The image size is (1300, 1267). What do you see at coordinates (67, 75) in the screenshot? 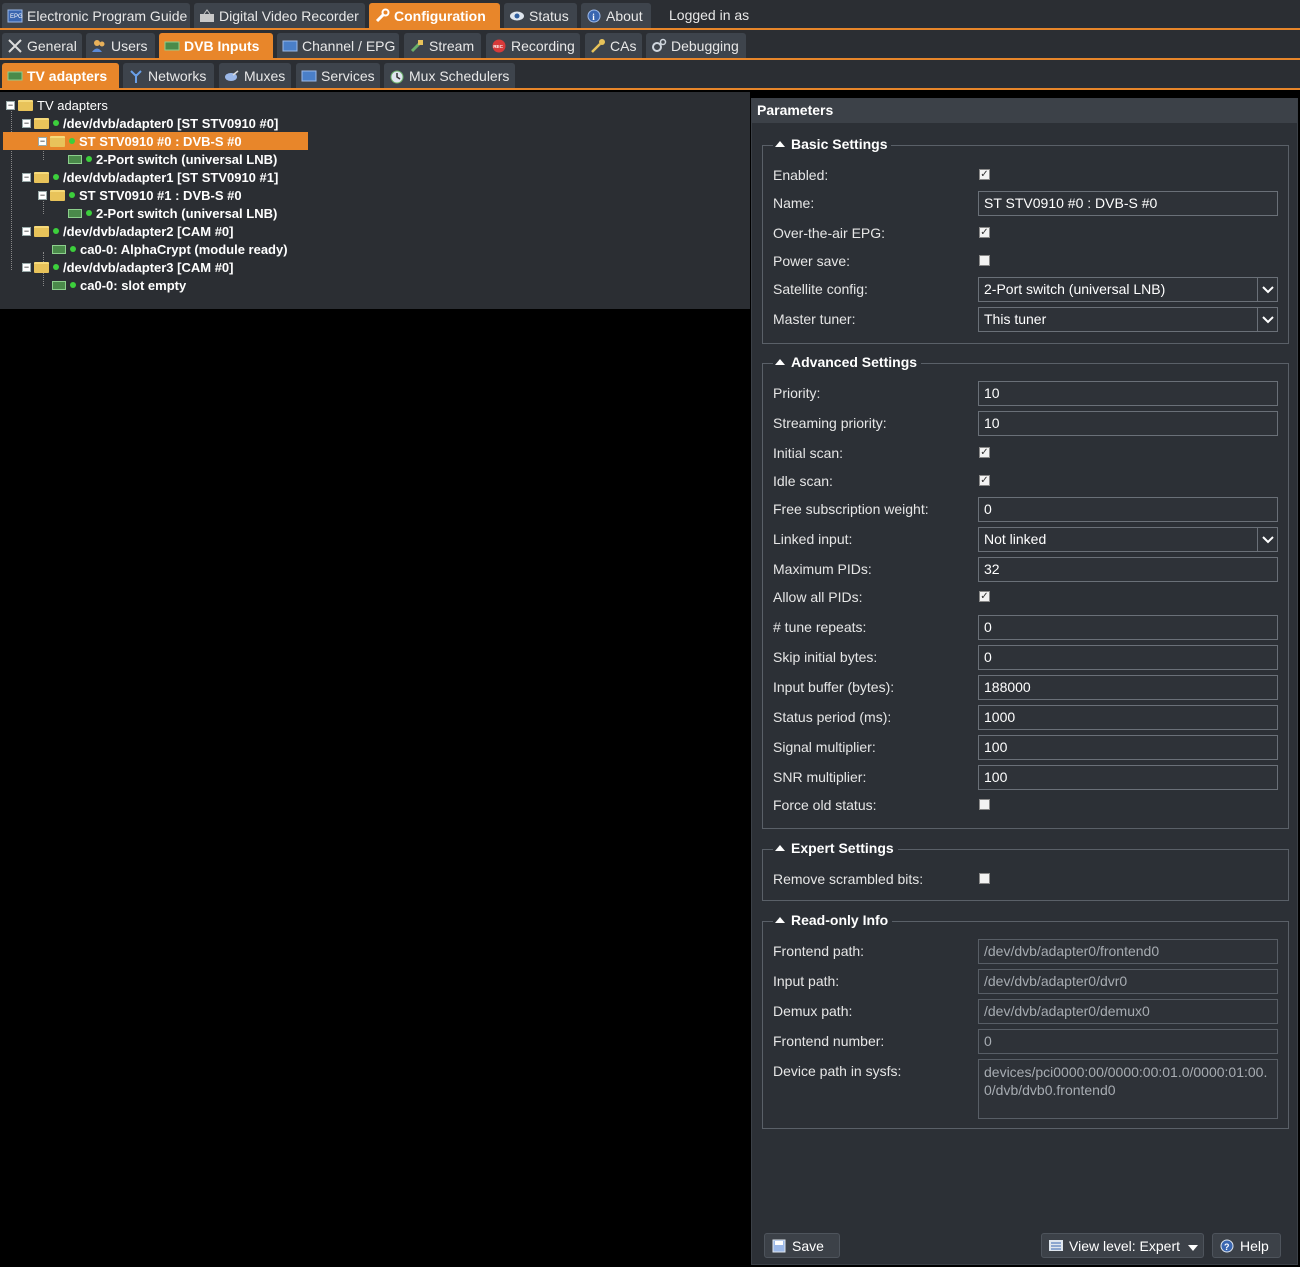
I see `tab-label: TV adapters` at bounding box center [67, 75].